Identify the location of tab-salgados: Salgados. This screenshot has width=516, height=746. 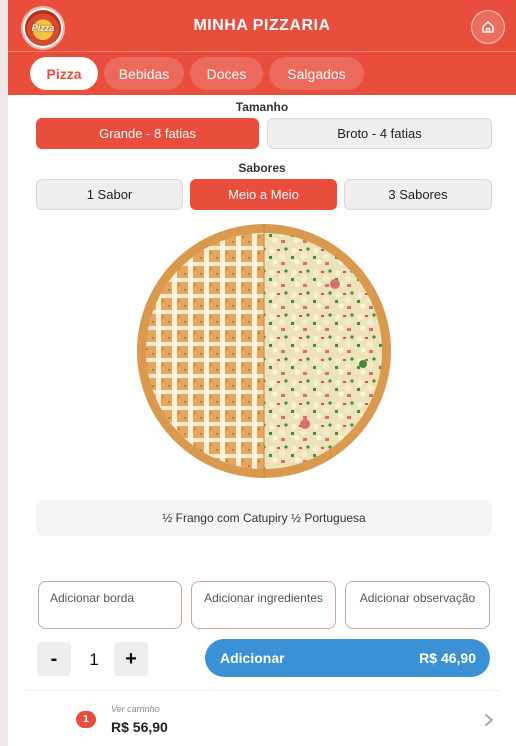
(316, 73).